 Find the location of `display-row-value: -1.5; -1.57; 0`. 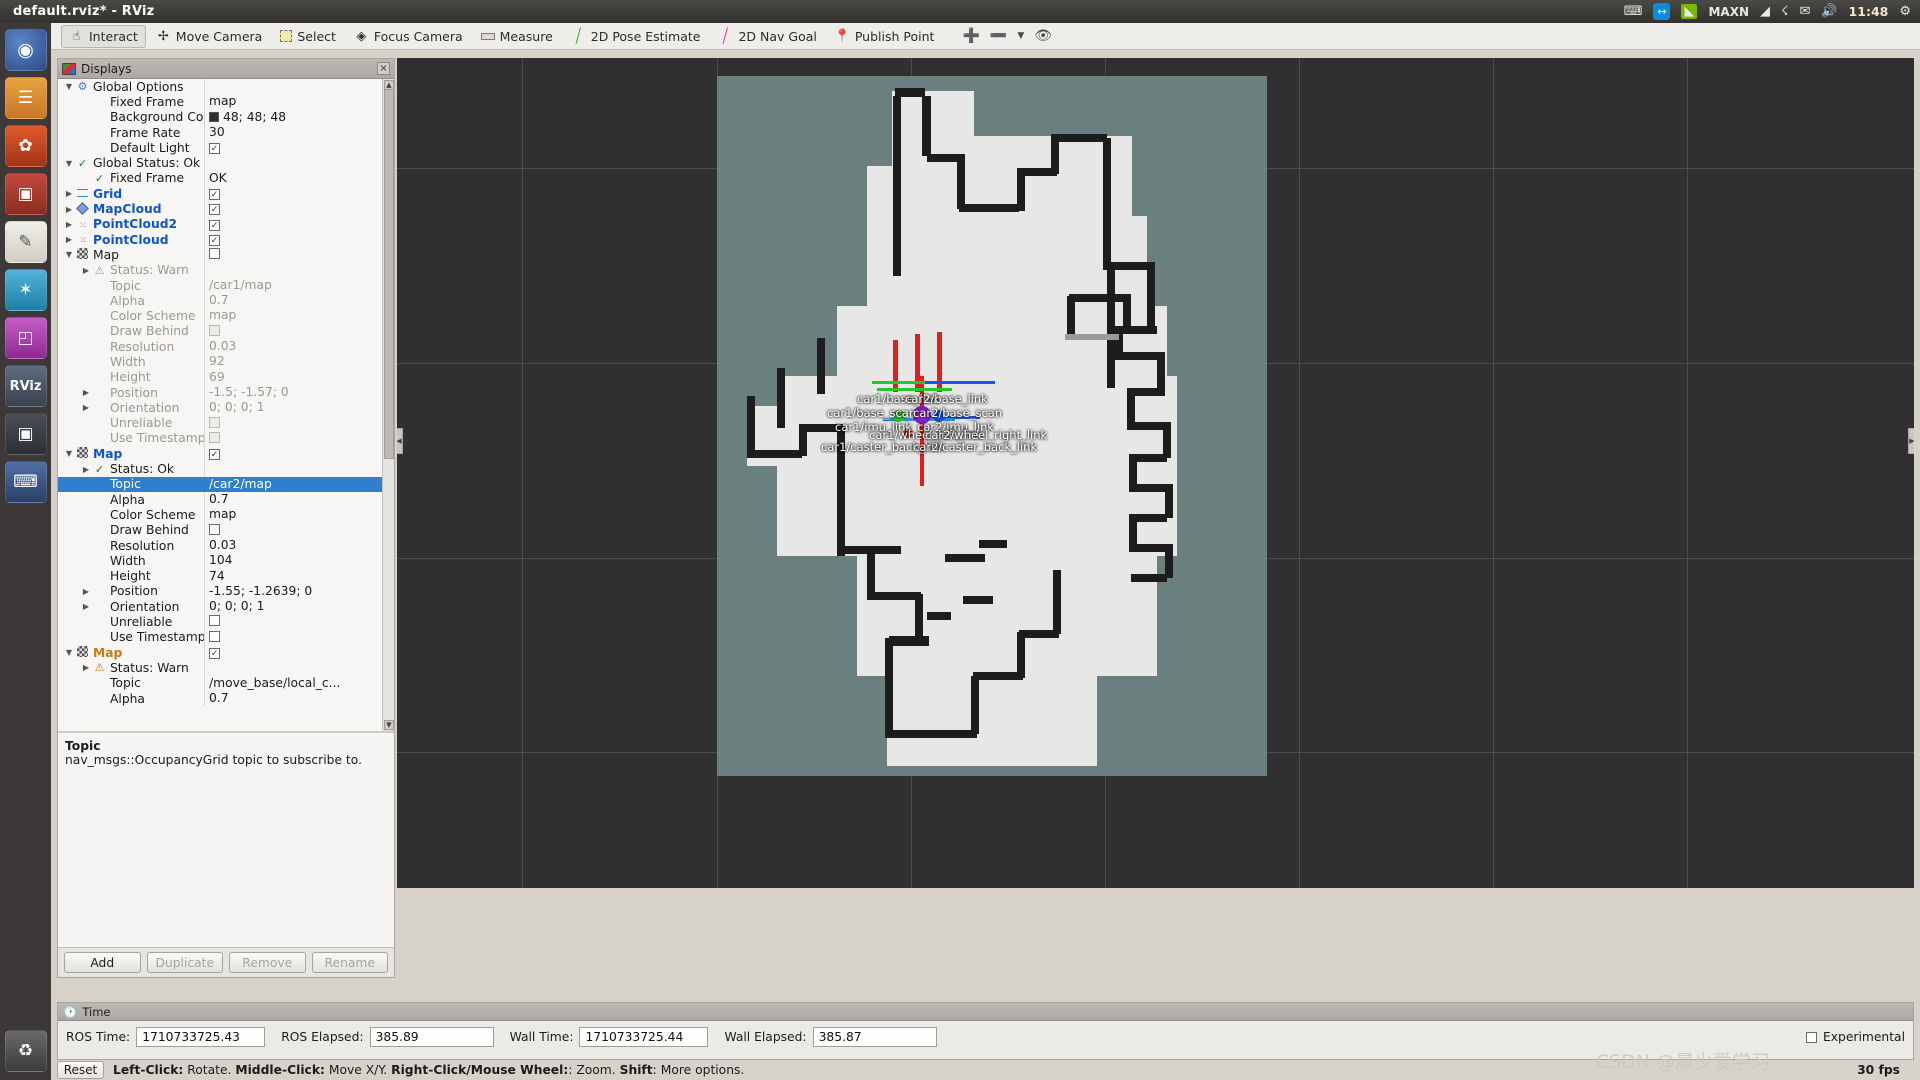

display-row-value: -1.5; -1.57; 0 is located at coordinates (299, 392).